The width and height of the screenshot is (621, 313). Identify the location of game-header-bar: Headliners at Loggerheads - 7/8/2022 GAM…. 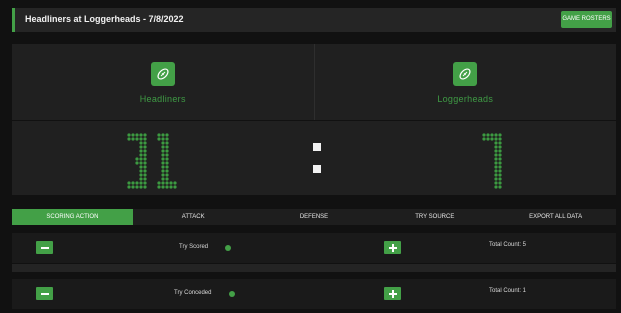
(314, 20).